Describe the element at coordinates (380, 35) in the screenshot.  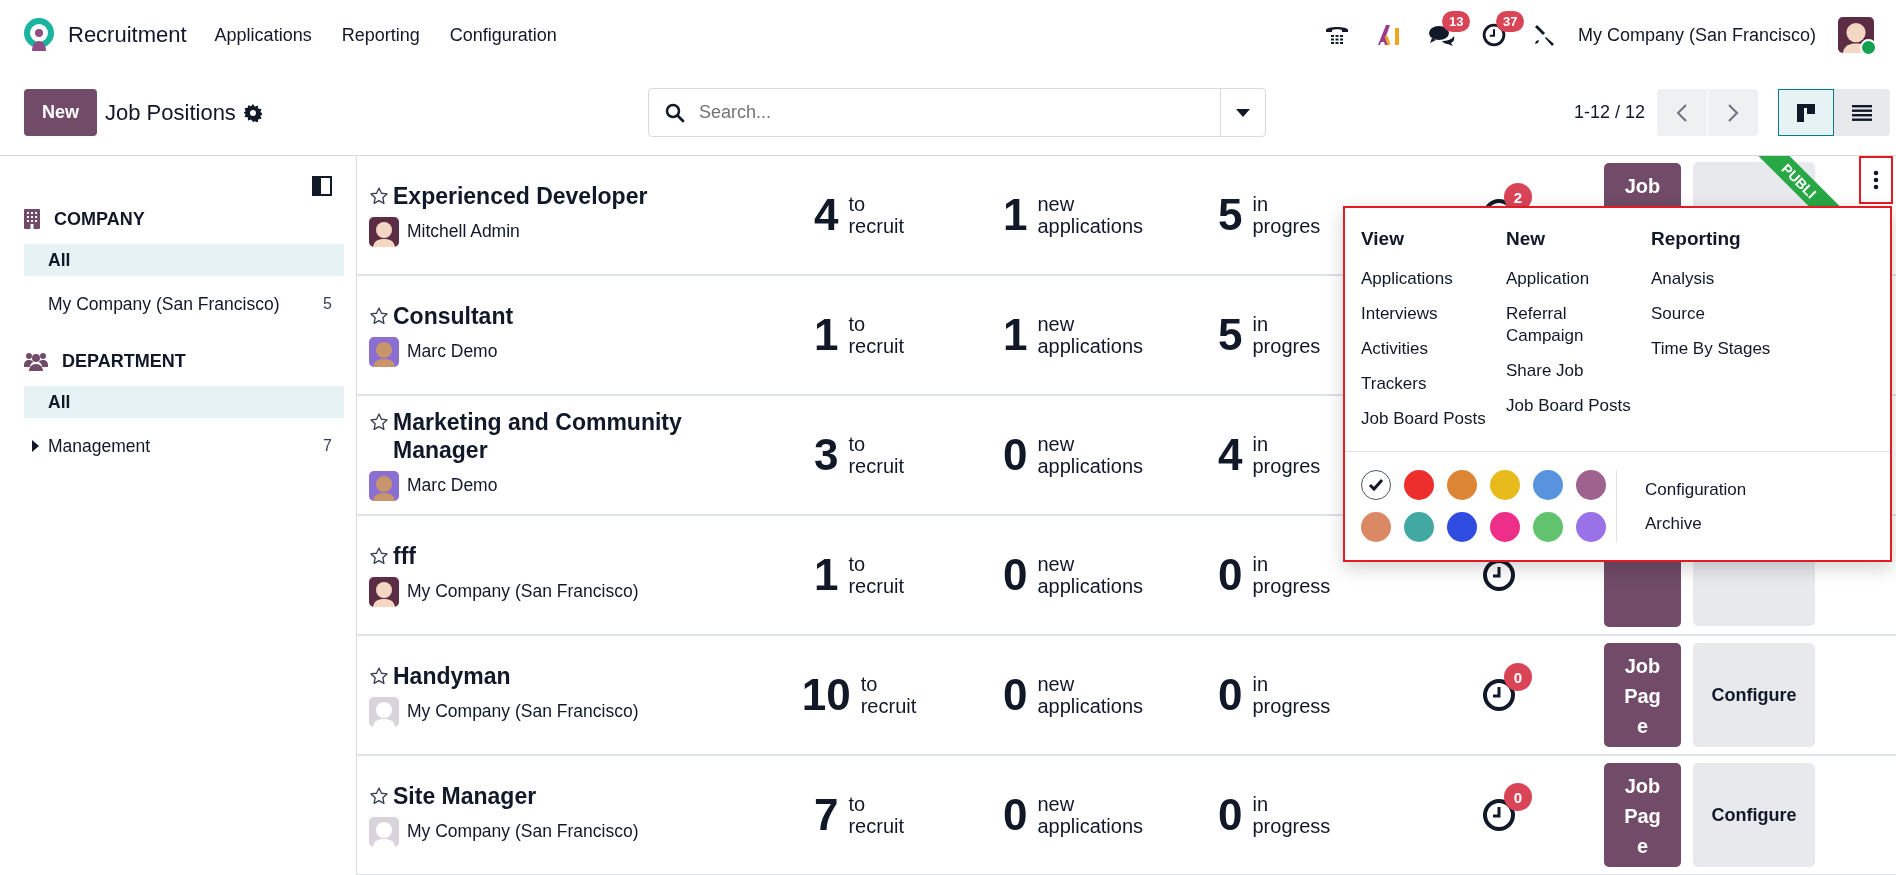
I see `menu-item: Reporting` at that location.